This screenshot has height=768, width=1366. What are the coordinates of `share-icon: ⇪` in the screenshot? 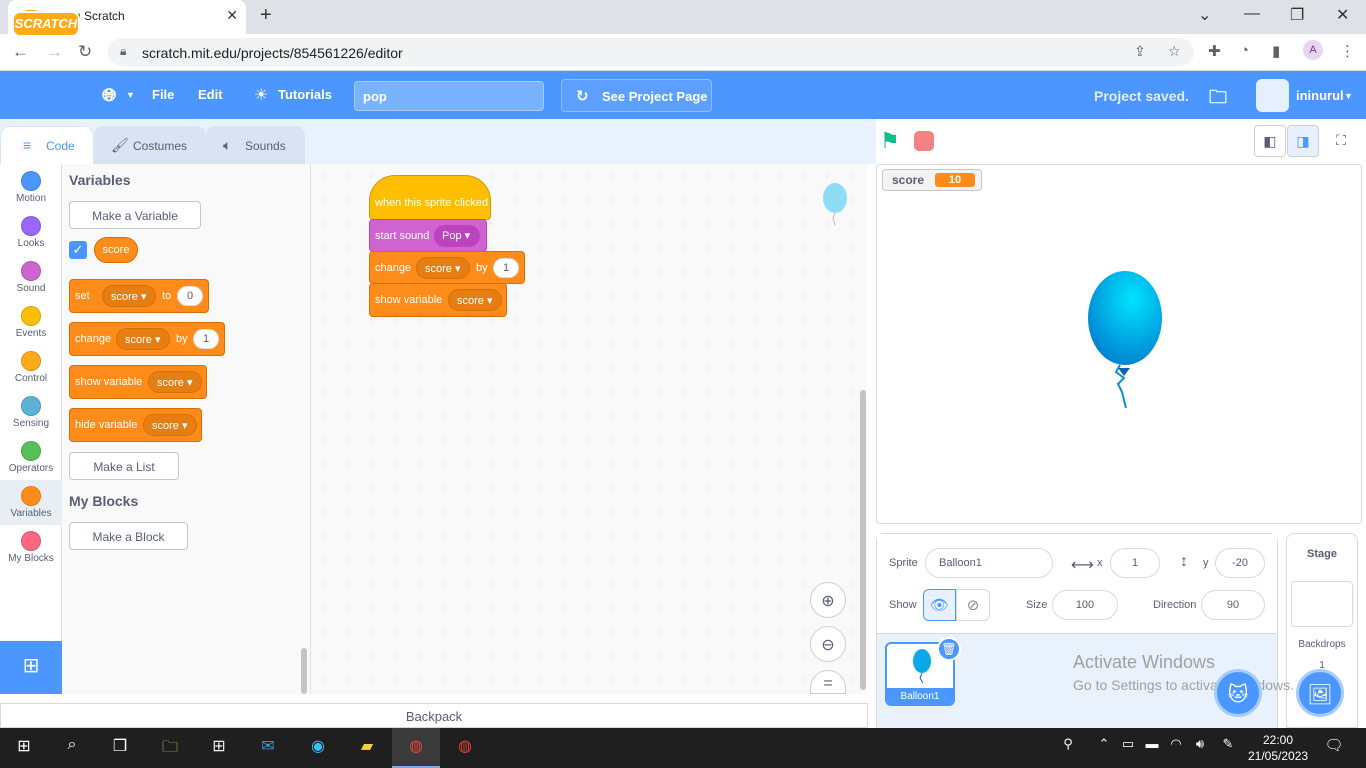 It's located at (1140, 51).